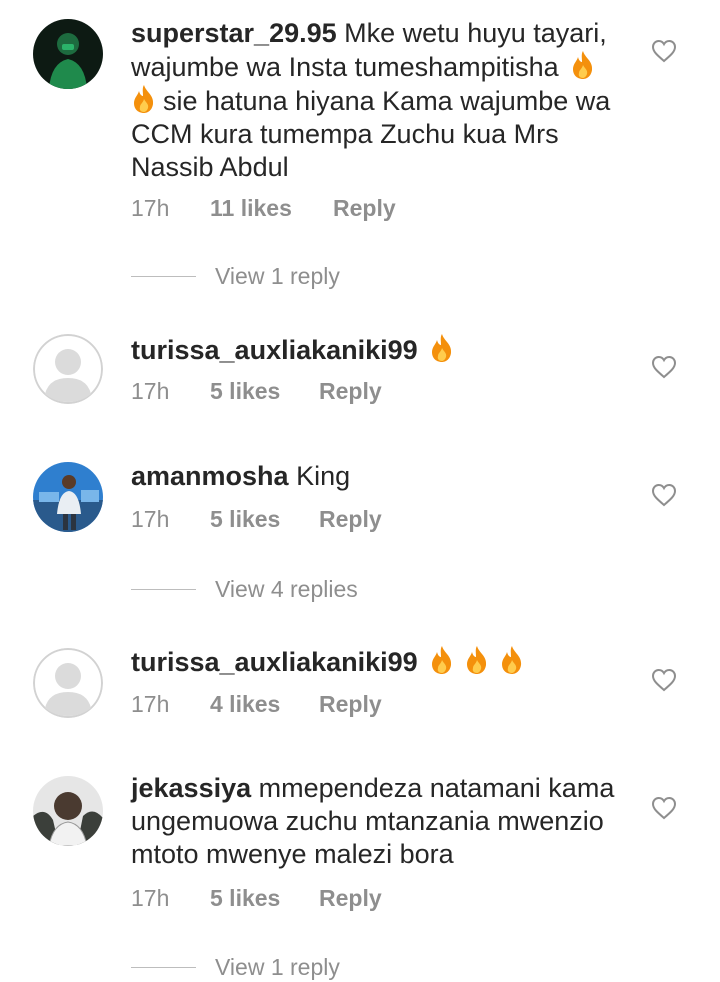  What do you see at coordinates (234, 33) in the screenshot?
I see `comment-username: superstar_29.95` at bounding box center [234, 33].